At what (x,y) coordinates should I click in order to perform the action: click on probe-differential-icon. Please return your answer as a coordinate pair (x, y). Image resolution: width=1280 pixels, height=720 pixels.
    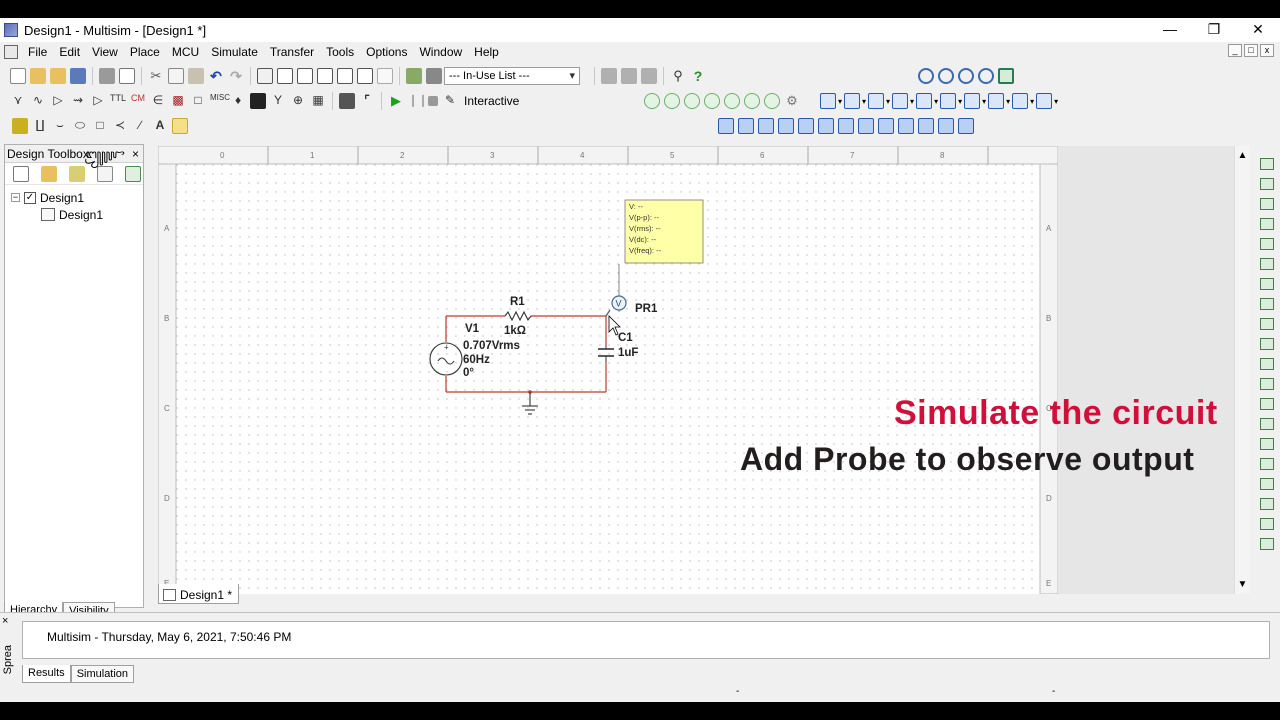
    Looking at the image, I should click on (712, 101).